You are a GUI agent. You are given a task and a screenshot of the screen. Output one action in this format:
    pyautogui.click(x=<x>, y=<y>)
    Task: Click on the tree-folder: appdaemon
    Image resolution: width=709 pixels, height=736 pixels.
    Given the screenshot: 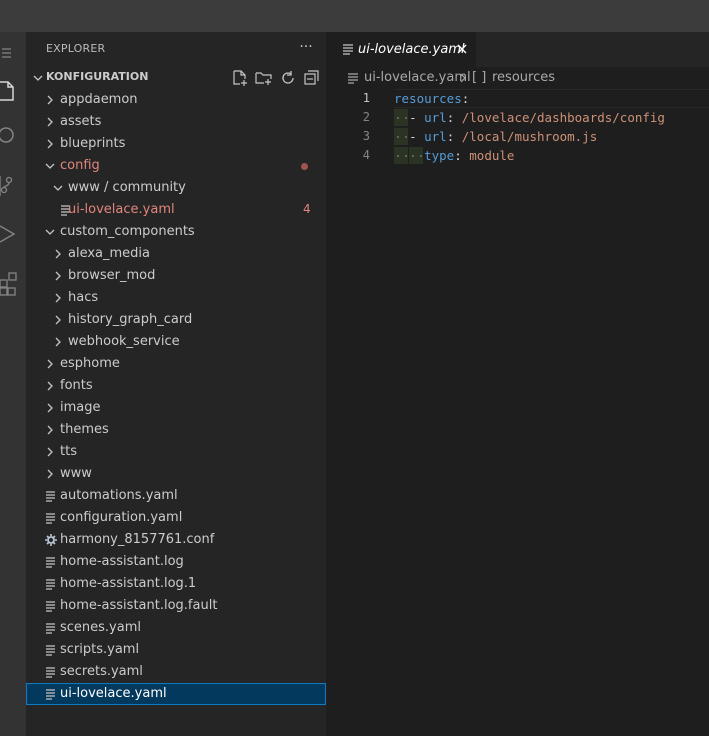 What is the action you would take?
    pyautogui.click(x=176, y=100)
    